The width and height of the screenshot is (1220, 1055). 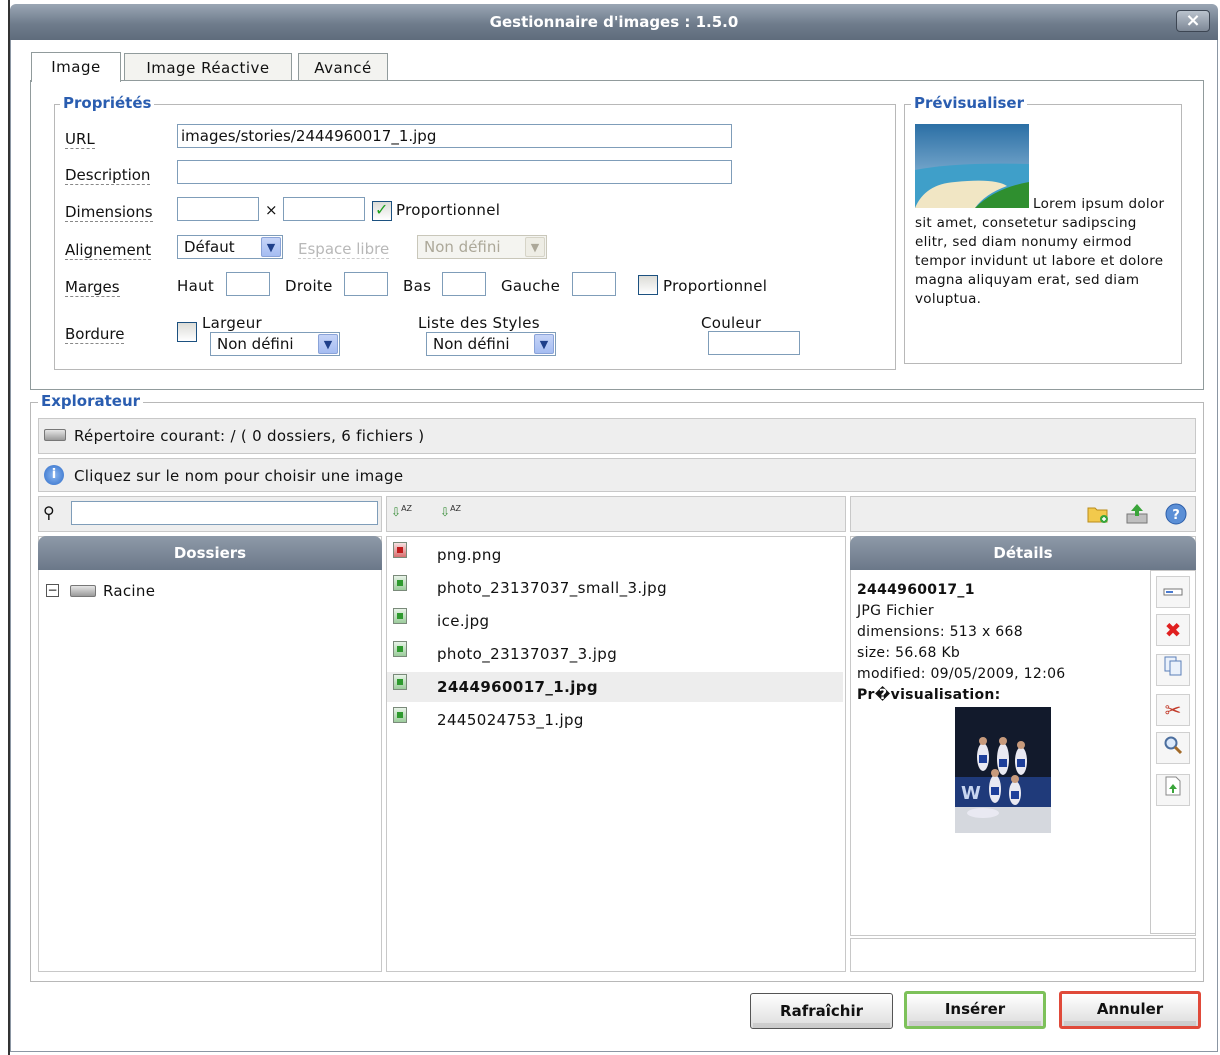 I want to click on border-width-value: Non défini, so click(x=255, y=344).